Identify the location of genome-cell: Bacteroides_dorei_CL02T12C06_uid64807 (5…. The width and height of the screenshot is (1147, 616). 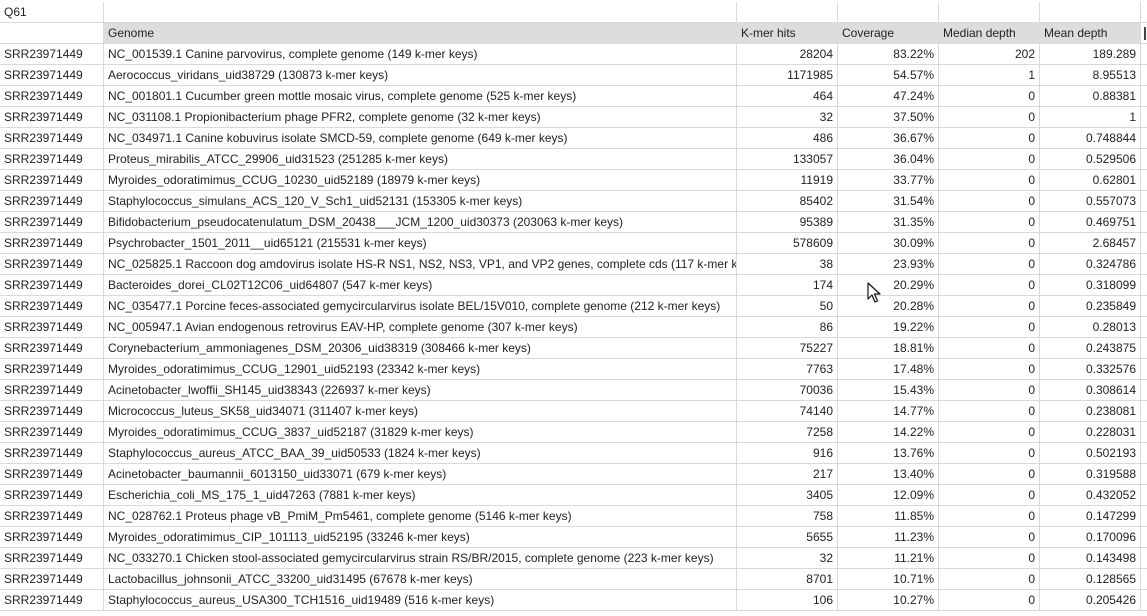
(420, 285).